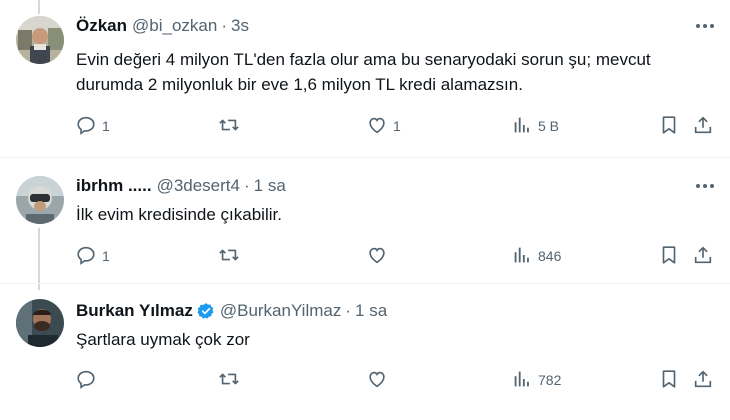 The height and width of the screenshot is (420, 730). Describe the element at coordinates (536, 380) in the screenshot. I see `views-button: 782` at that location.